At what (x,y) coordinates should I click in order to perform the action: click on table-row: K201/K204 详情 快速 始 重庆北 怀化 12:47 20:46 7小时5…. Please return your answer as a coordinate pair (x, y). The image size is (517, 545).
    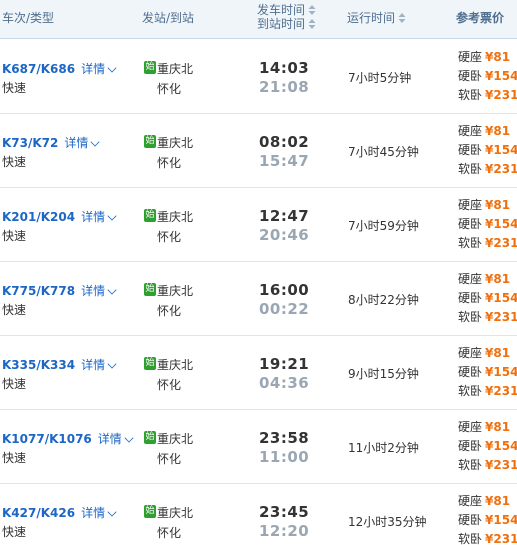
    Looking at the image, I should click on (258, 225).